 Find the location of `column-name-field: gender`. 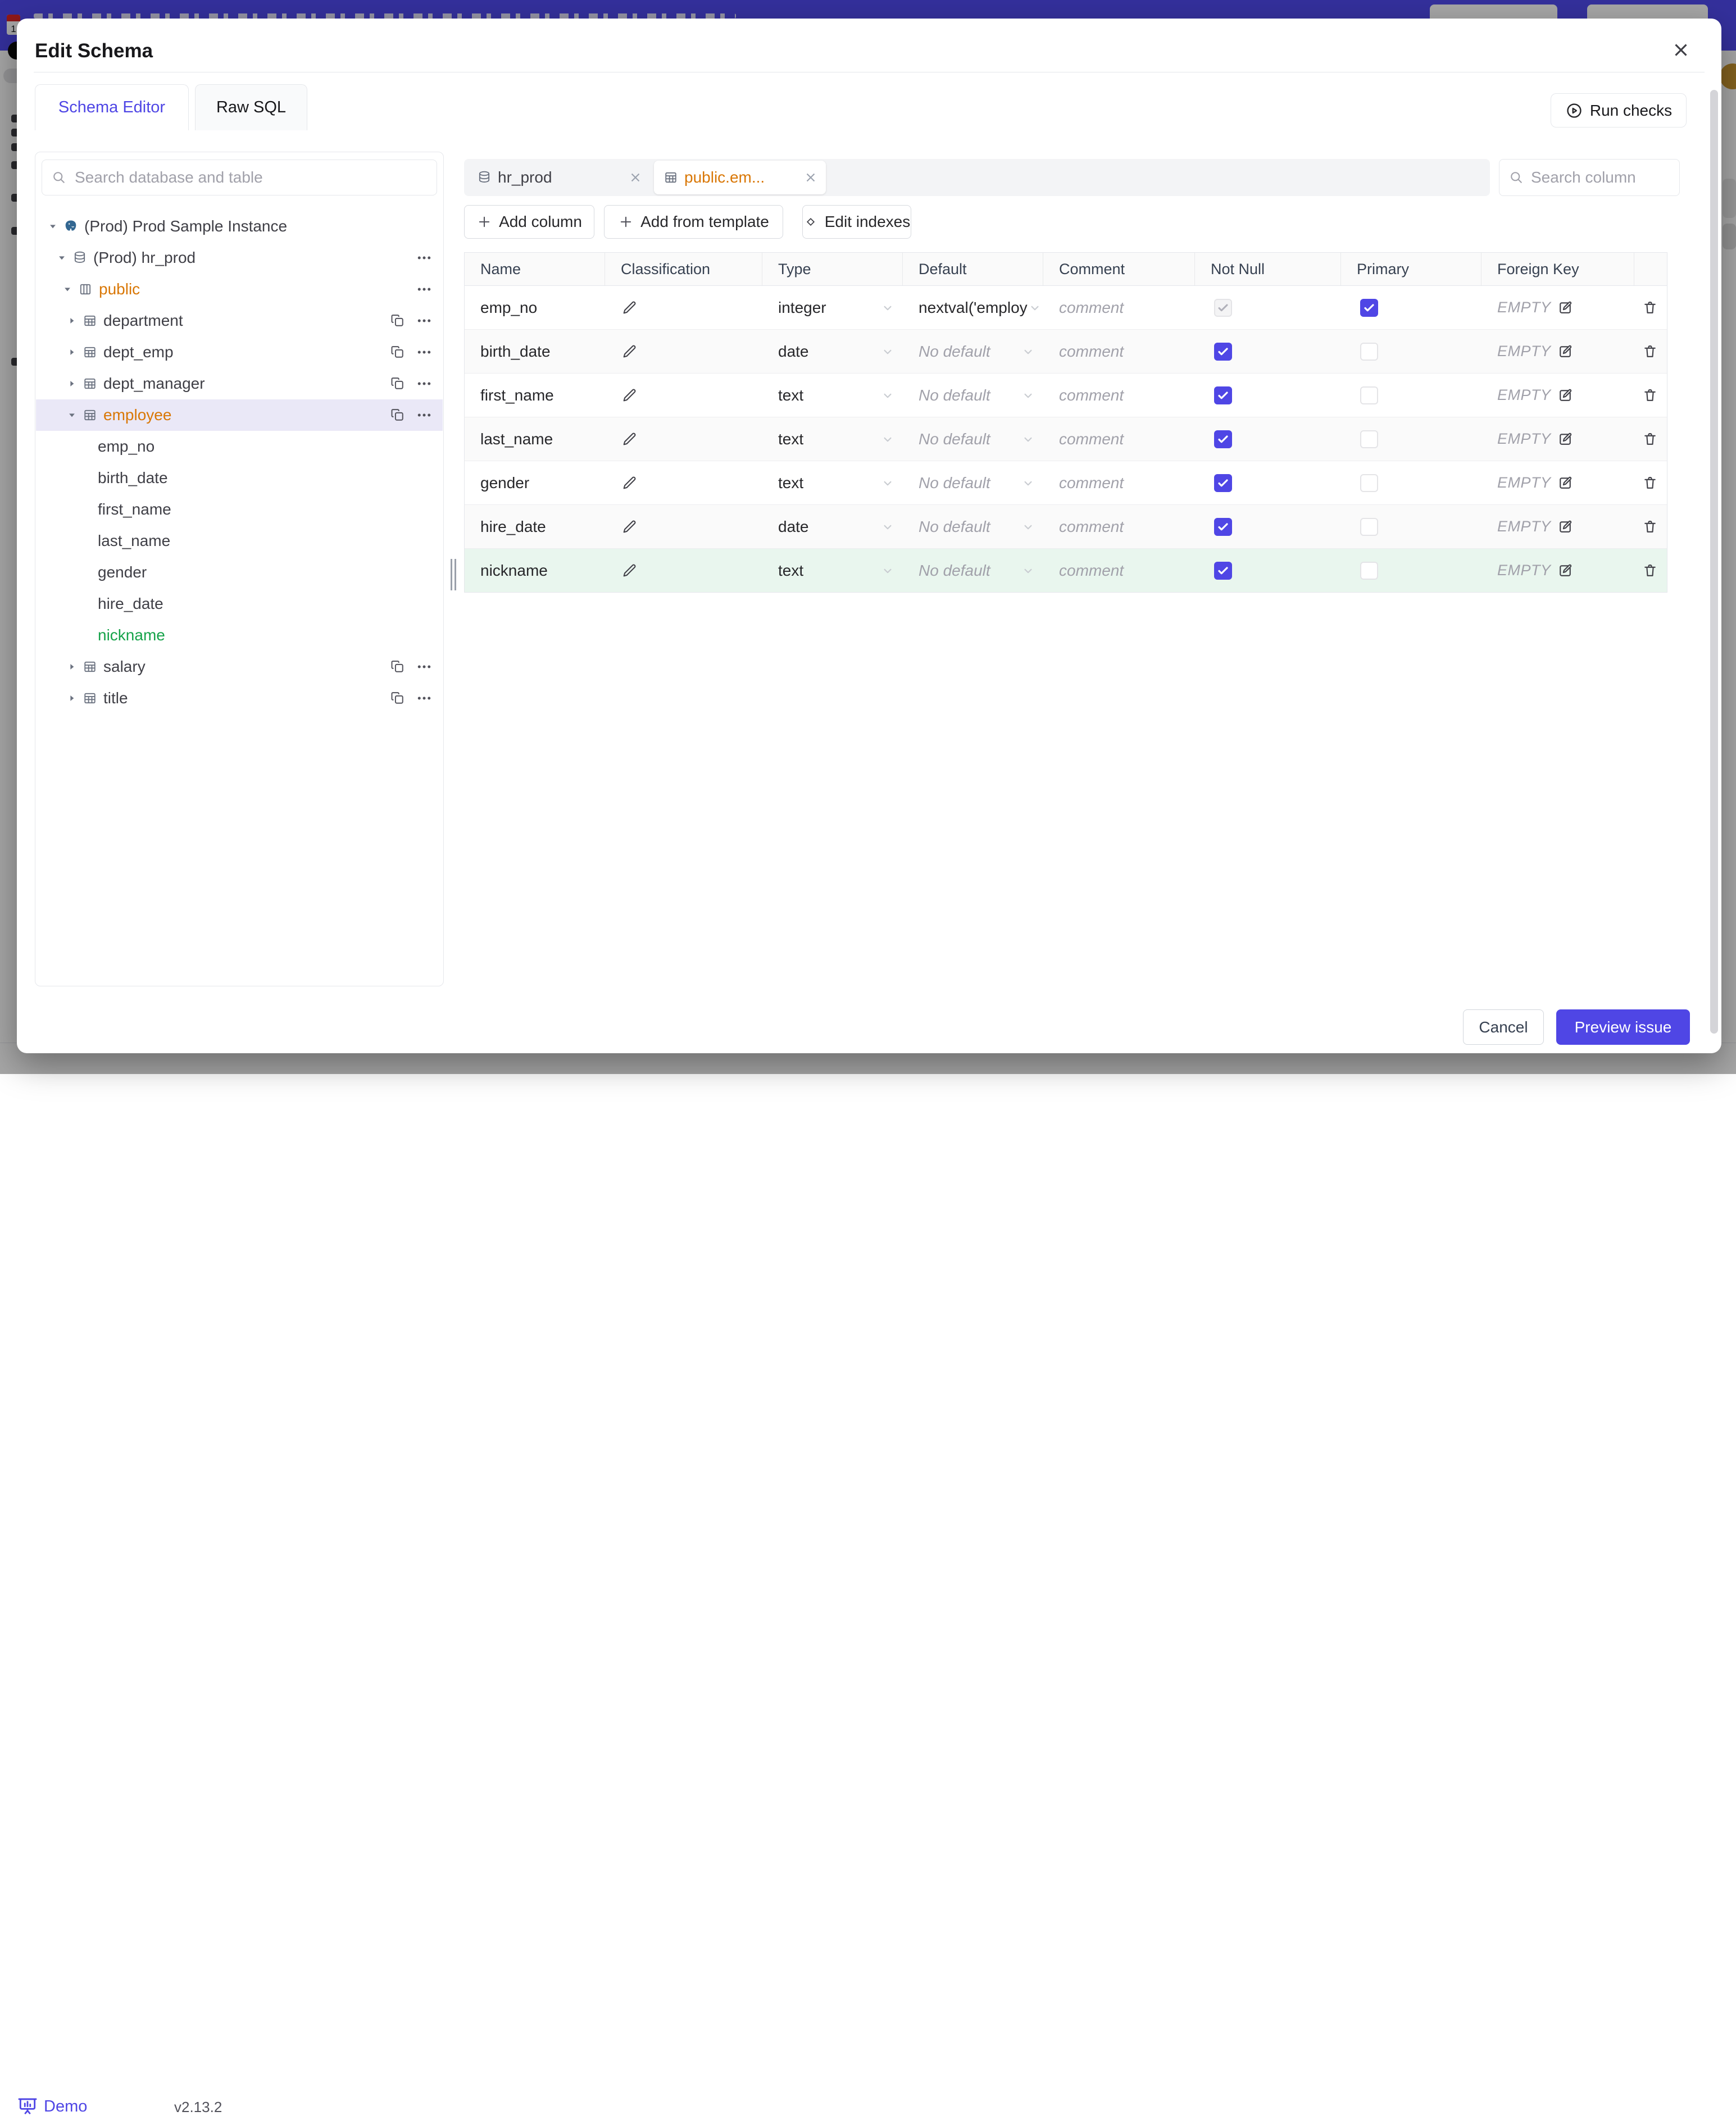

column-name-field: gender is located at coordinates (504, 483).